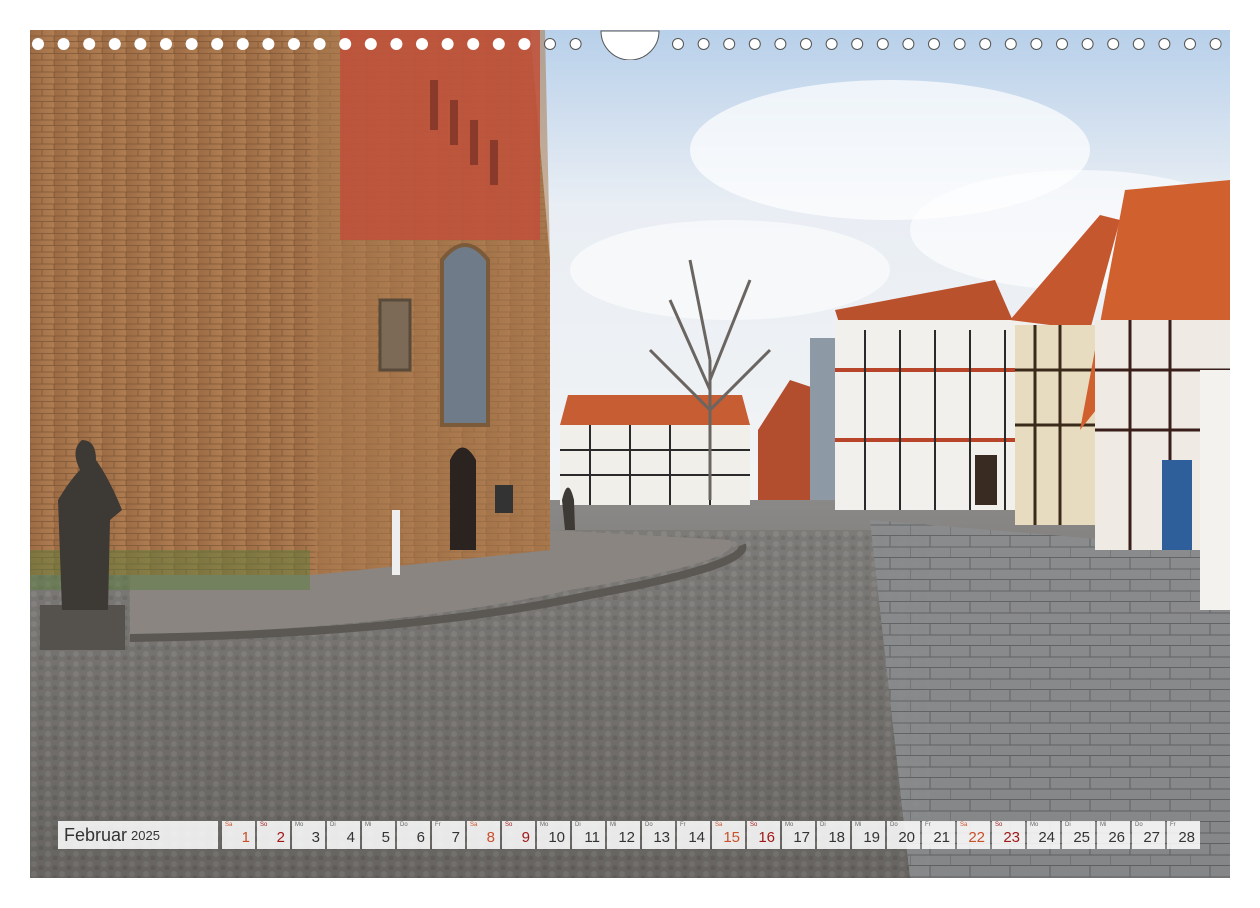  I want to click on day-cell: Di 18, so click(833, 835).